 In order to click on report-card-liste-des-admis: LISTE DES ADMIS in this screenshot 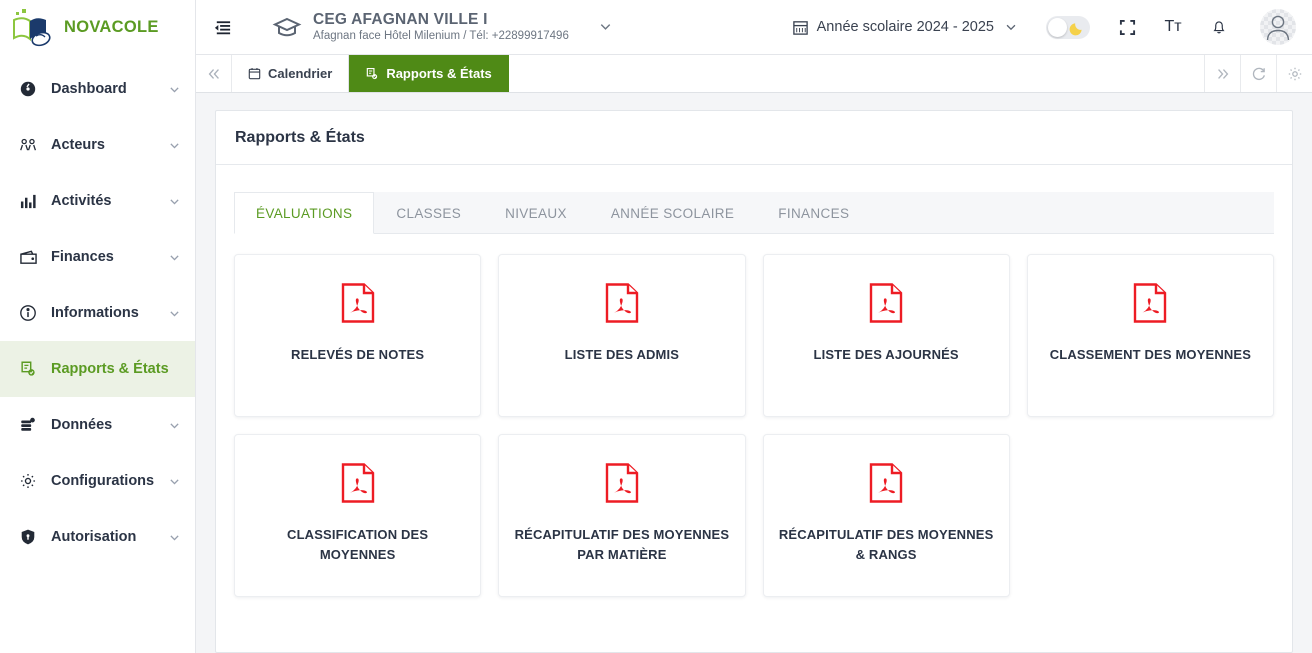, I will do `click(622, 335)`.